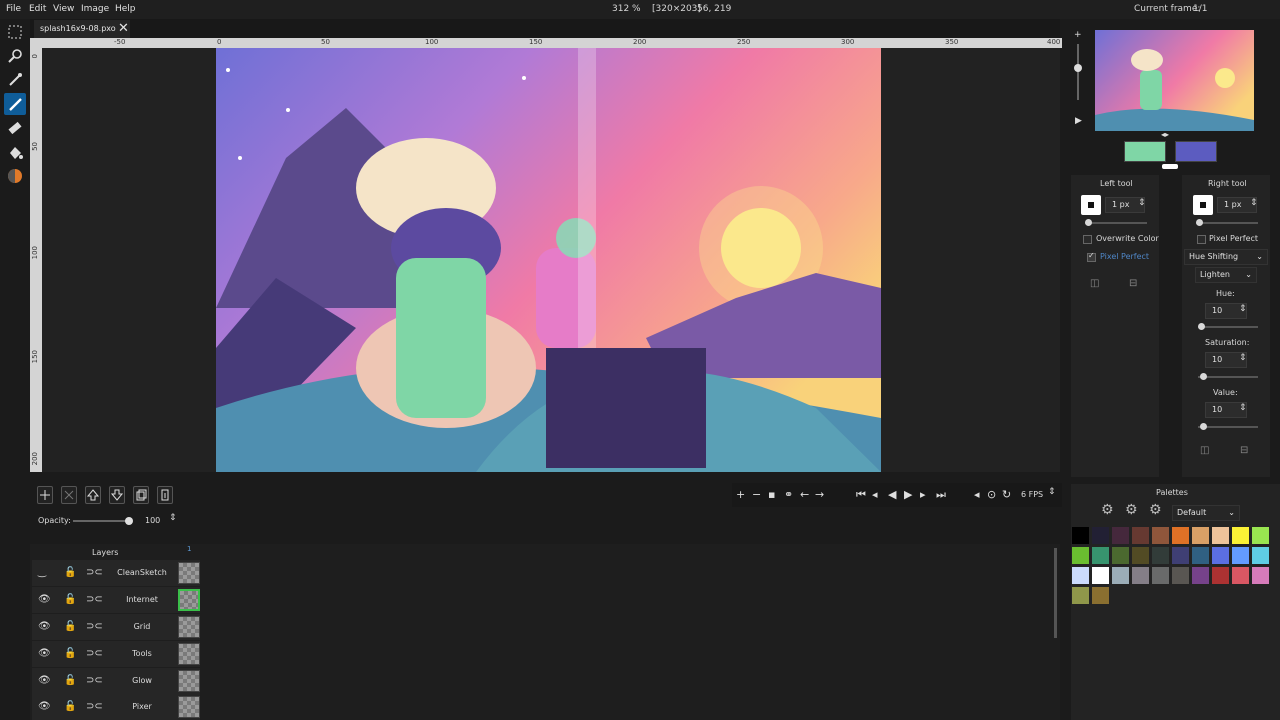 The image size is (1280, 720). What do you see at coordinates (15, 176) in the screenshot?
I see `shading-tool` at bounding box center [15, 176].